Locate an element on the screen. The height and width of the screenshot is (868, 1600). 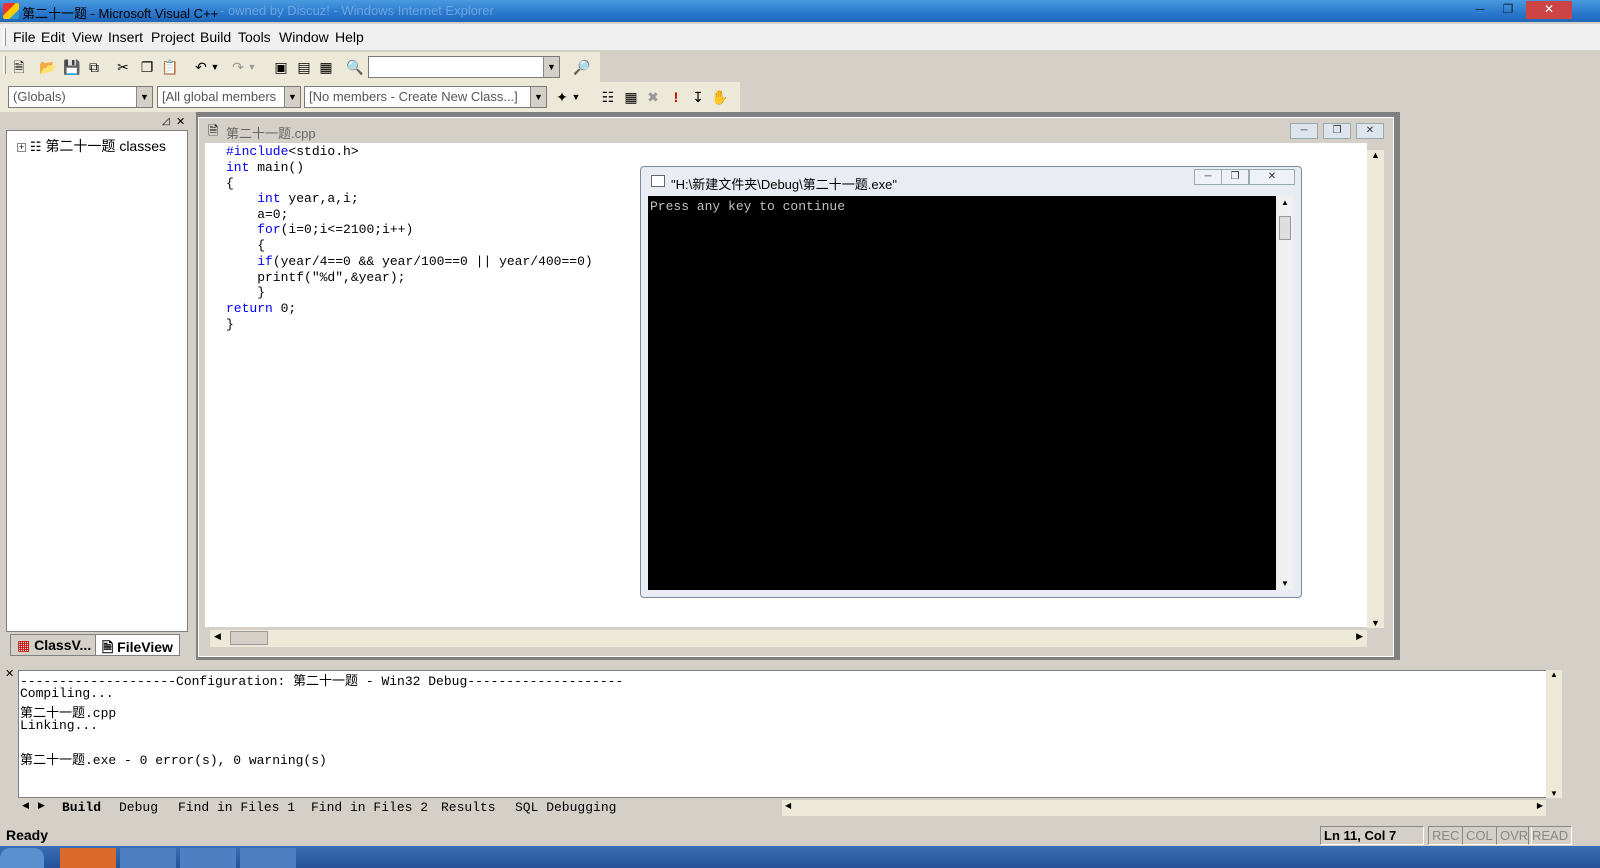
menu-view: View is located at coordinates (87, 37).